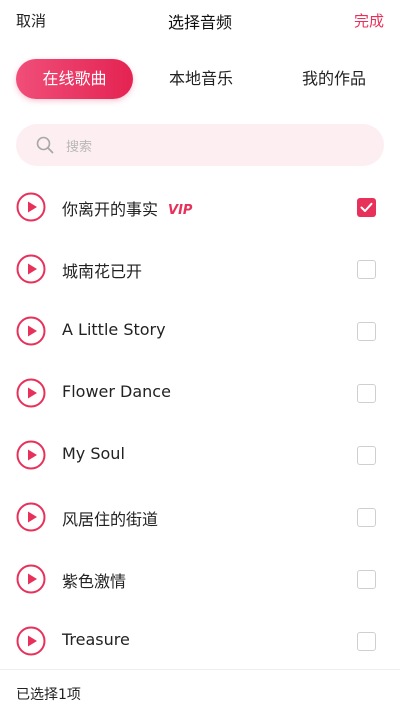 The width and height of the screenshot is (400, 710). What do you see at coordinates (369, 20) in the screenshot?
I see `done-button: 完成` at bounding box center [369, 20].